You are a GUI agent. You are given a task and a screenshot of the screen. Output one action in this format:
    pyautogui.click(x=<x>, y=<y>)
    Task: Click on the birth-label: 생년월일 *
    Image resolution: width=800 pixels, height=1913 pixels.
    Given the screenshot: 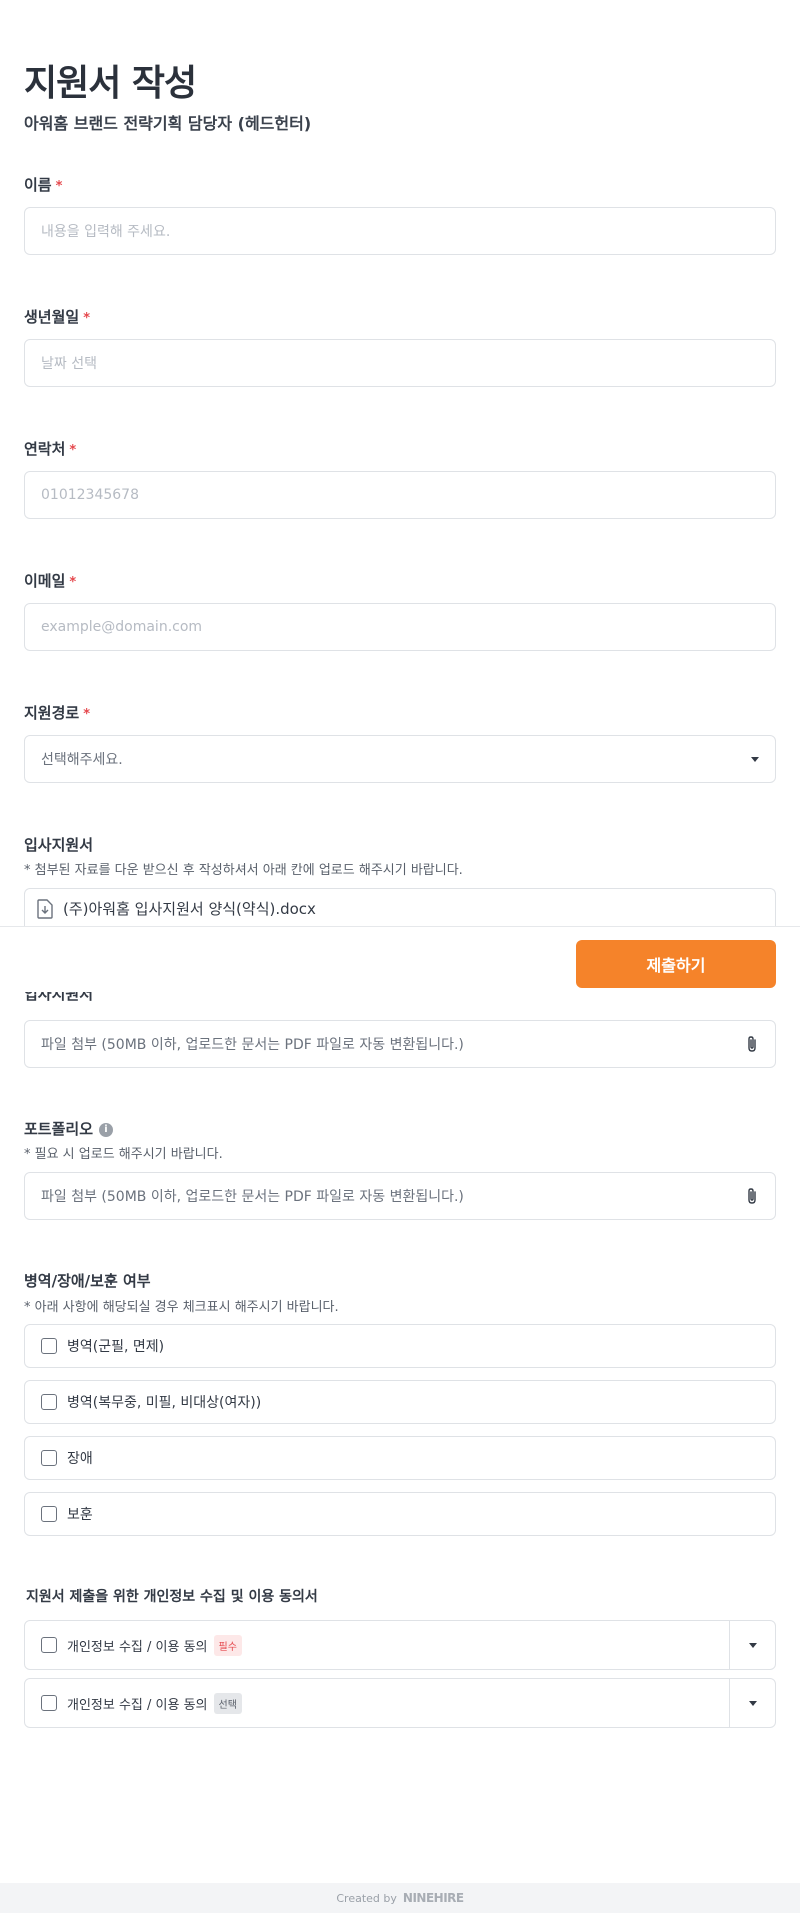 What is the action you would take?
    pyautogui.click(x=57, y=316)
    